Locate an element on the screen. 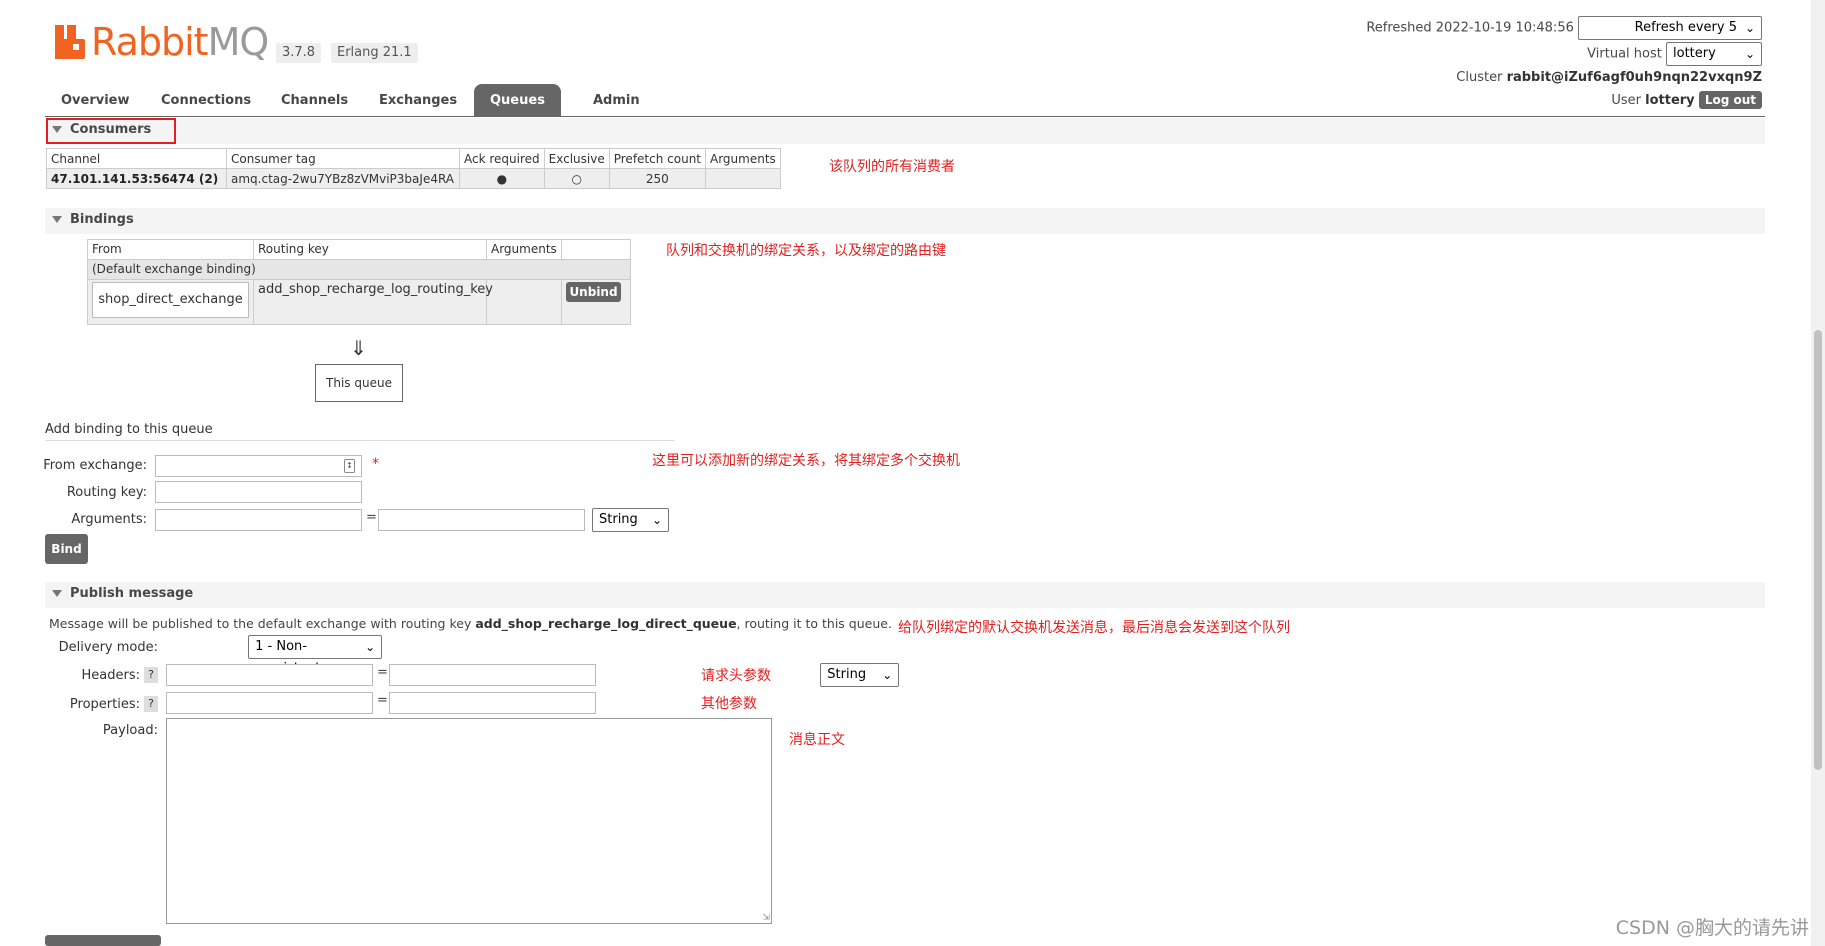  consumers-section-header: Consumers is located at coordinates (905, 131).